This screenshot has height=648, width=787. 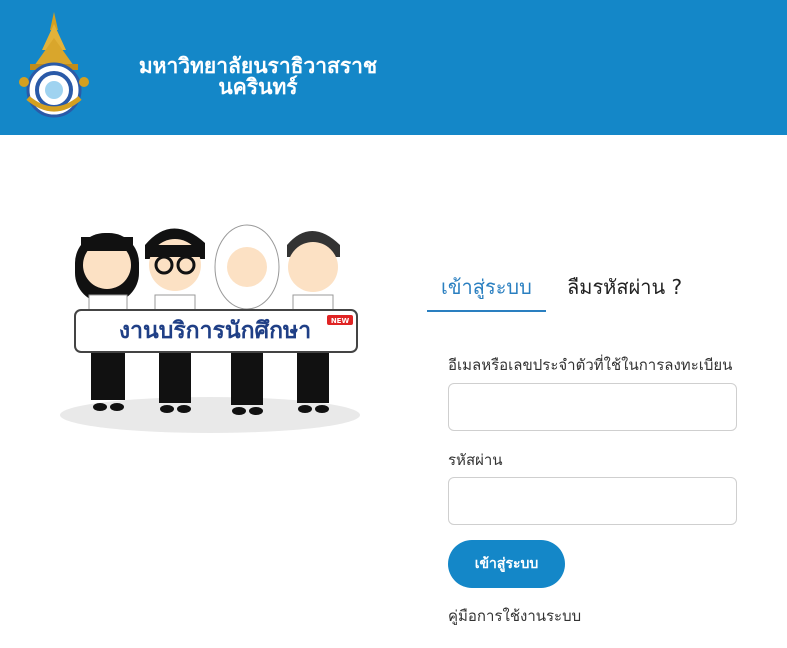 I want to click on password-field, so click(x=592, y=501).